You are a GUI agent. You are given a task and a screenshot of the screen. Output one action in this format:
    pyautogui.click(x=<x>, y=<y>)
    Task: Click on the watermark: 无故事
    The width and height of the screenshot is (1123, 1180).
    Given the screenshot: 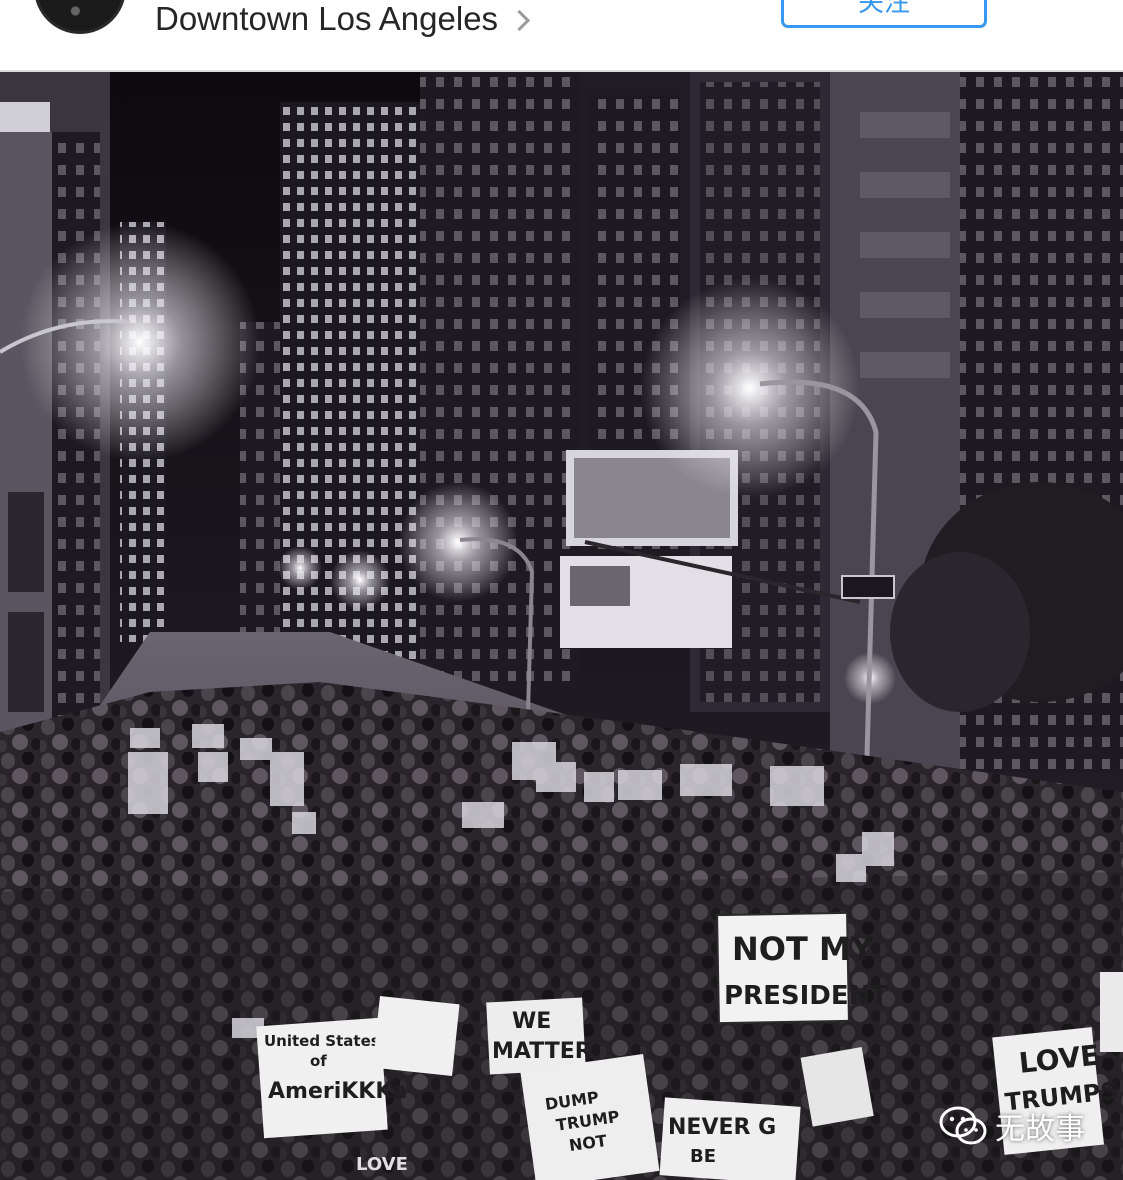 What is the action you would take?
    pyautogui.click(x=1012, y=1126)
    